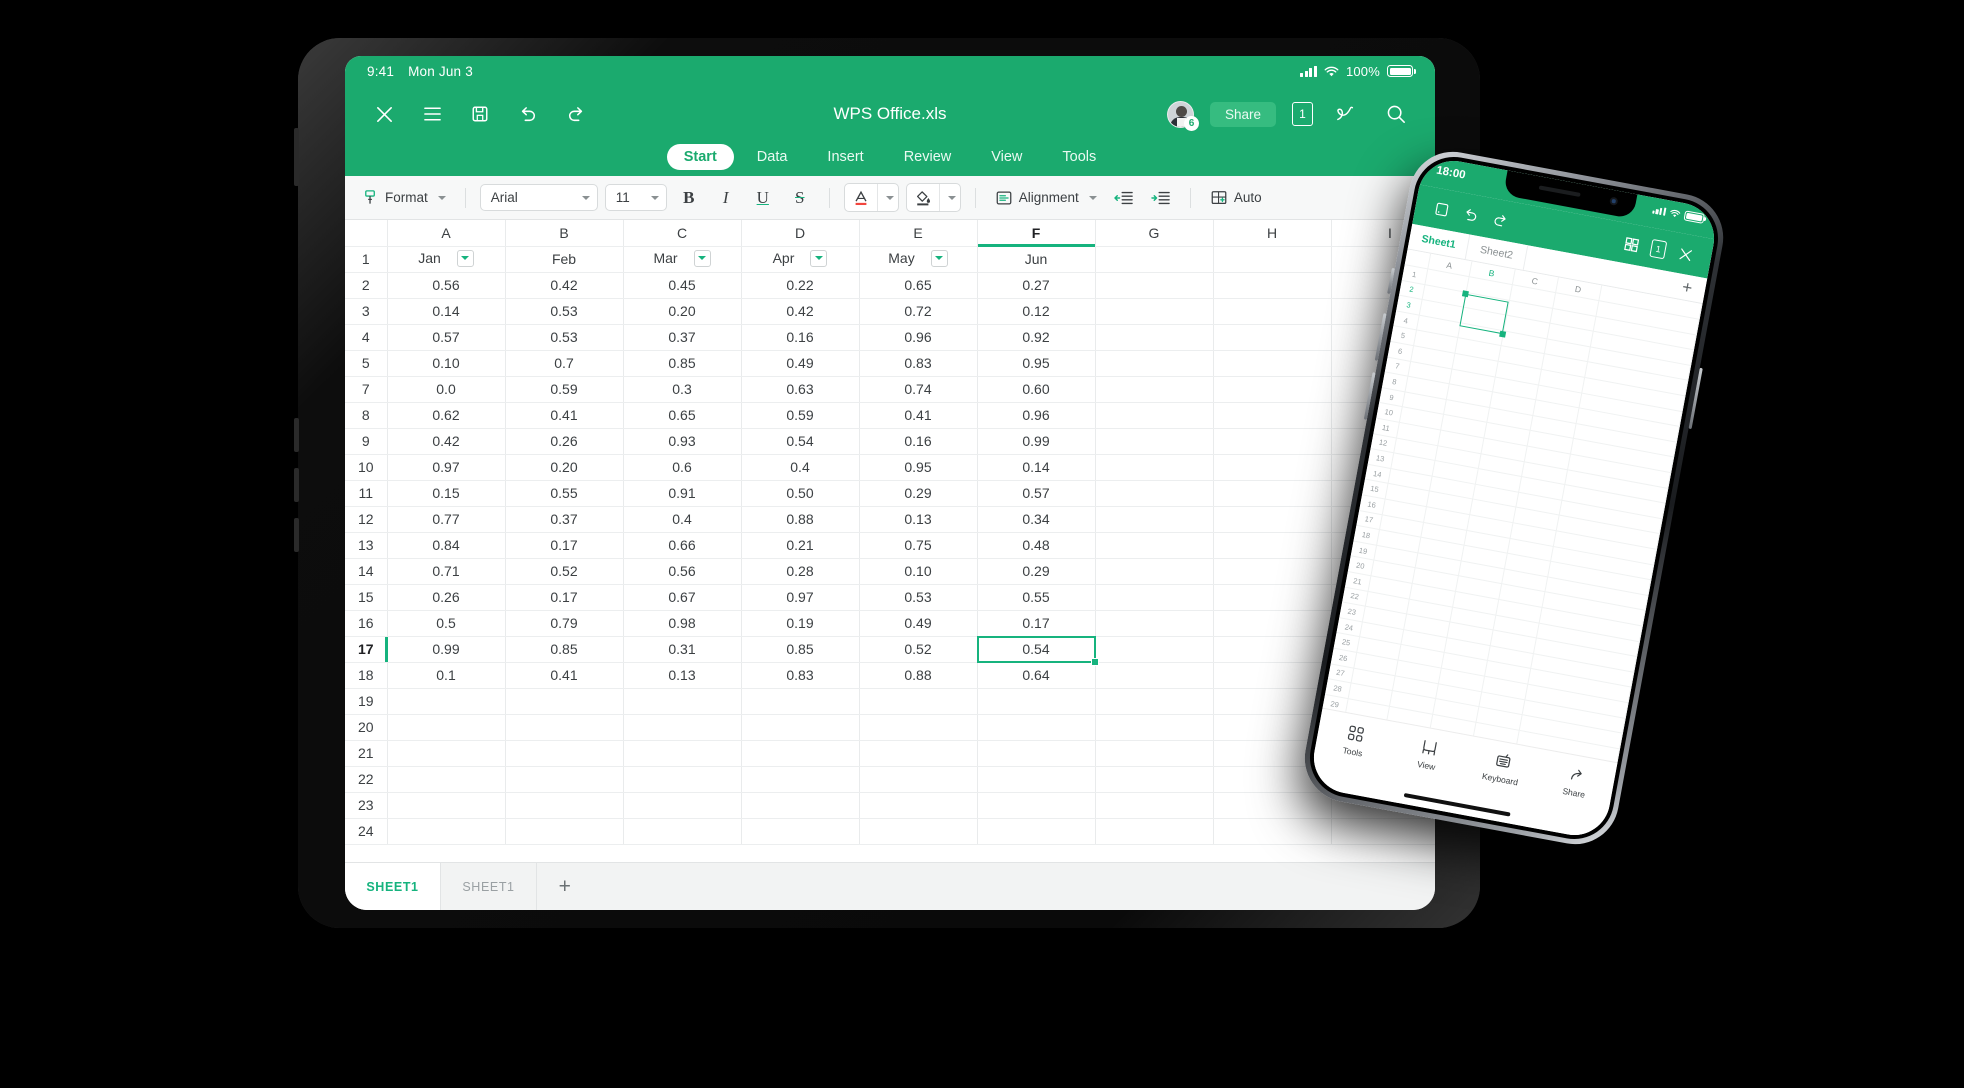 This screenshot has width=1964, height=1088. Describe the element at coordinates (682, 389) in the screenshot. I see `cell: 0.3` at that location.